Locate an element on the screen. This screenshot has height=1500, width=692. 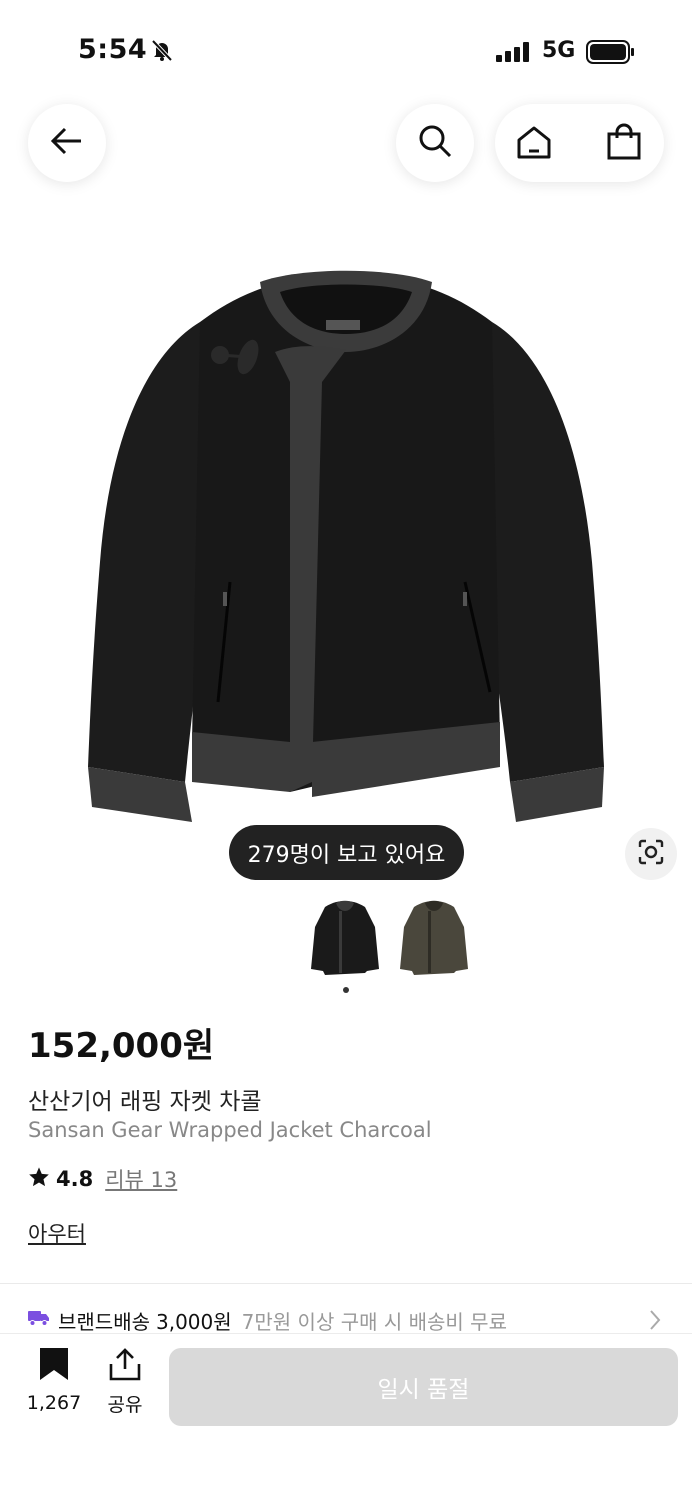
signal-icon is located at coordinates (514, 54).